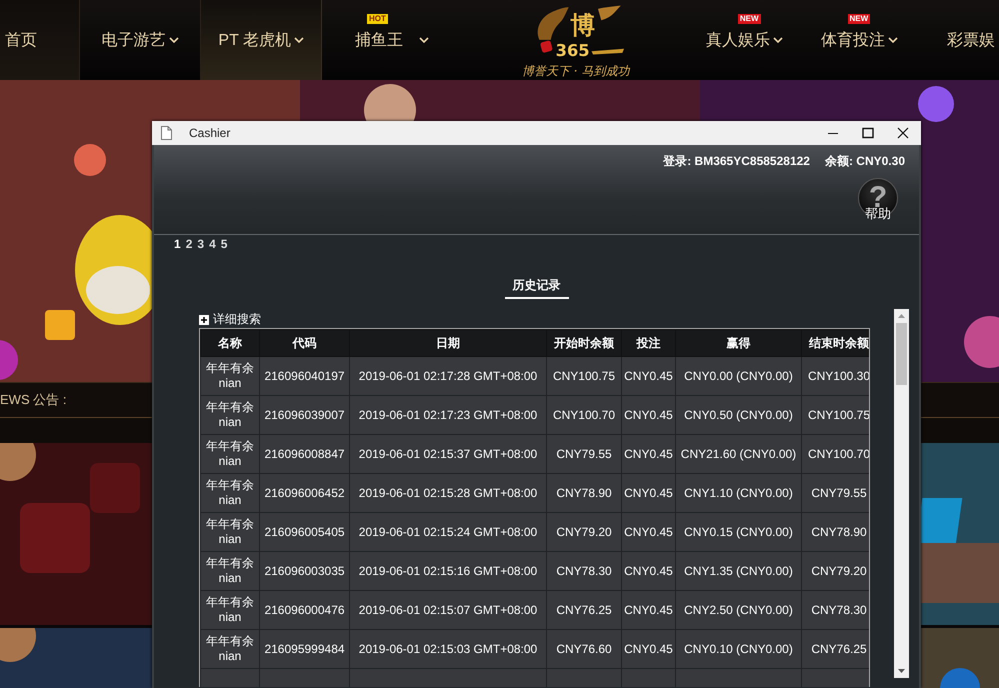 This screenshot has height=688, width=999. Describe the element at coordinates (448, 493) in the screenshot. I see `table-cell: 2019-06-01 02:15:28 GMT+08:00` at that location.